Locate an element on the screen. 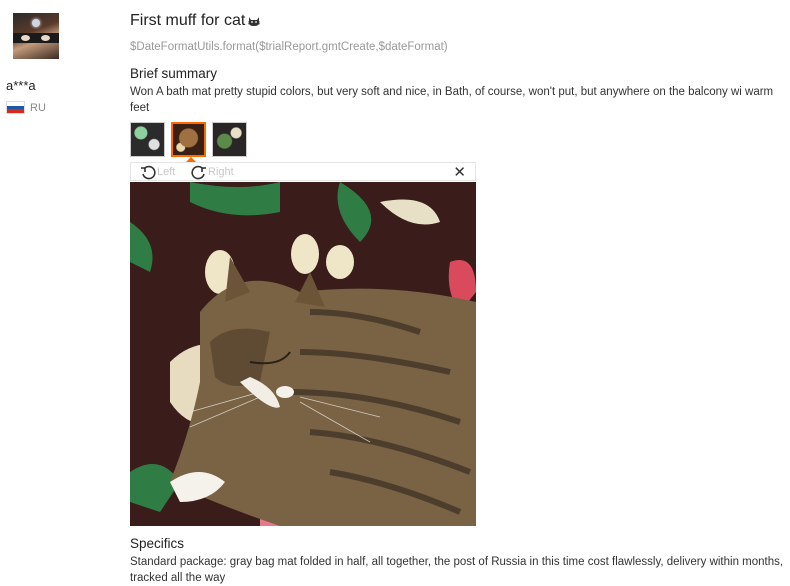 The image size is (790, 586). rotate-left-icon is located at coordinates (148, 172).